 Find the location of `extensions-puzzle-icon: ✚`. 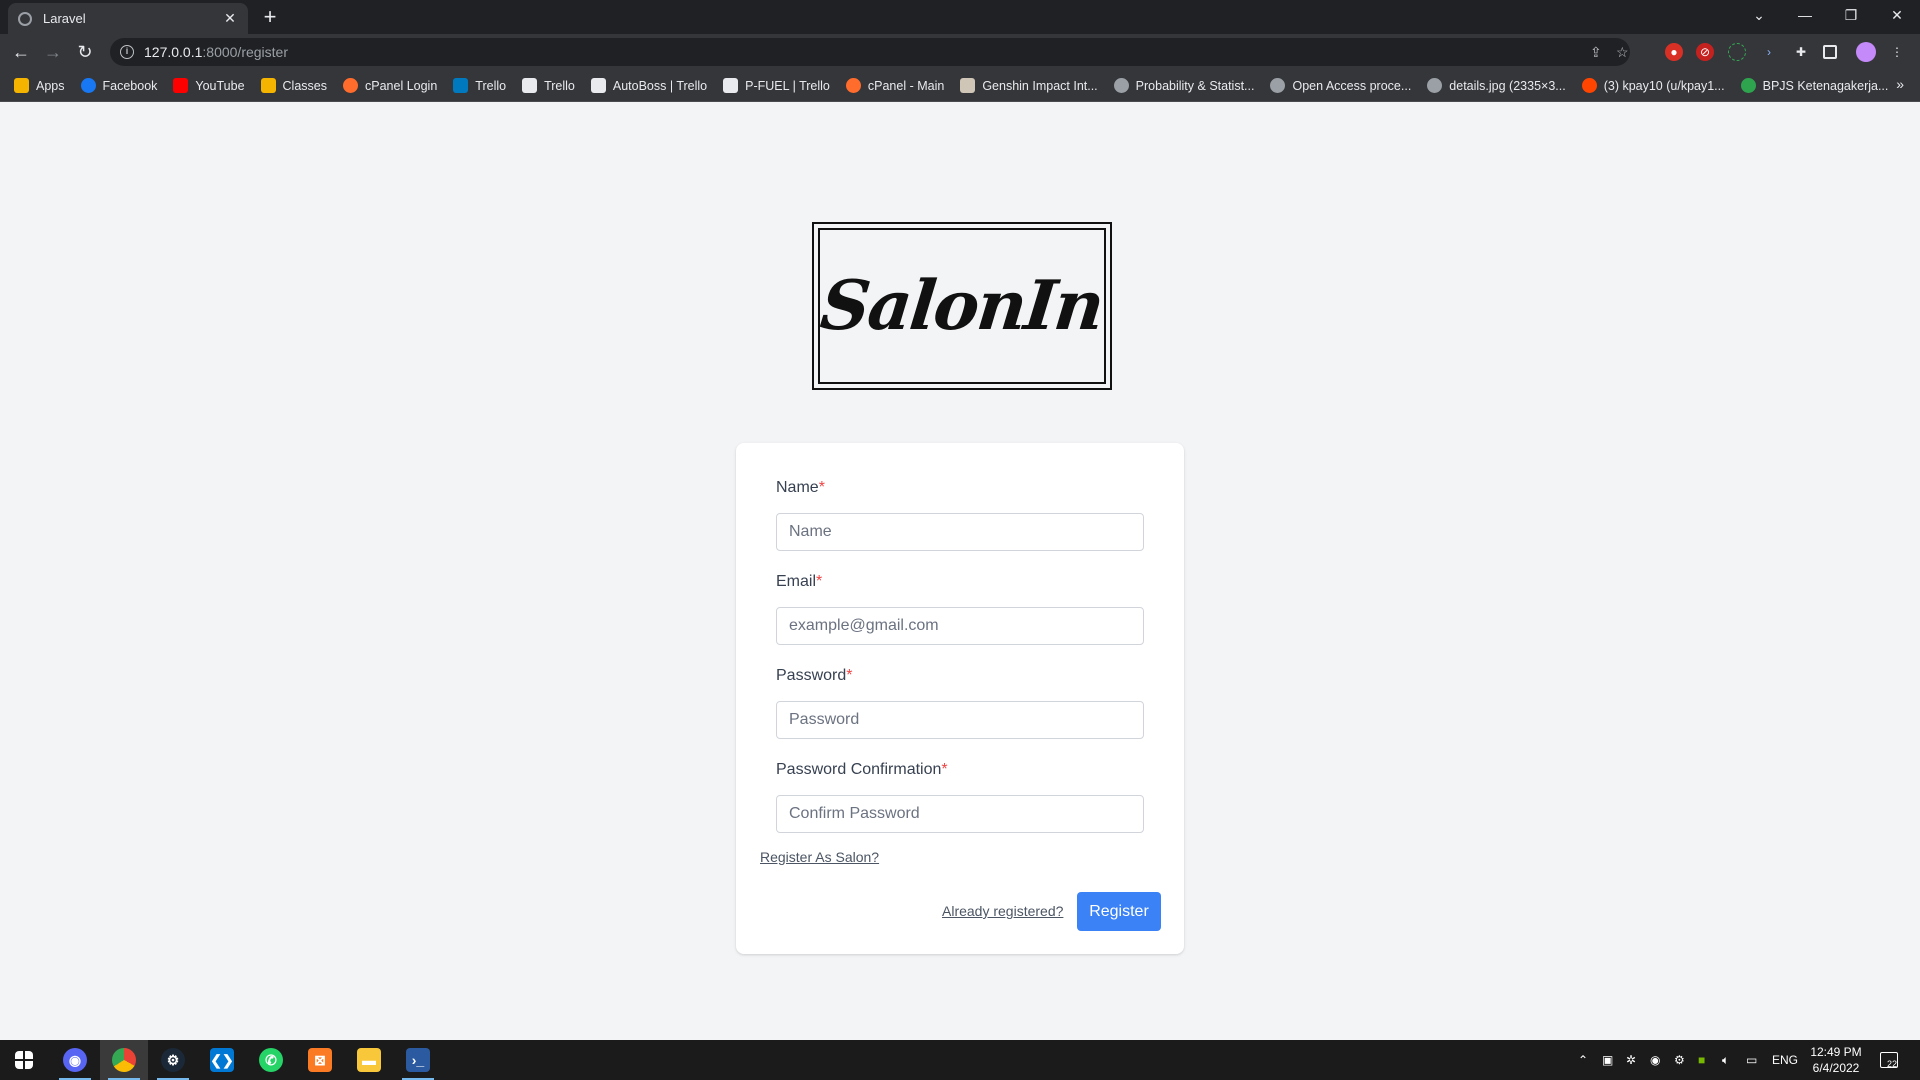

extensions-puzzle-icon: ✚ is located at coordinates (1801, 52).